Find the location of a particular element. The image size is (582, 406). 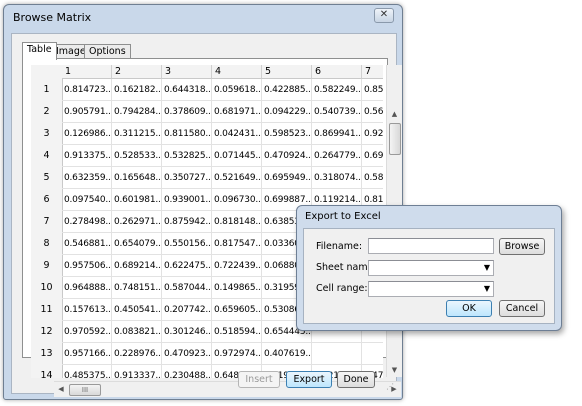

horizontal-scroll-thumb: III is located at coordinates (85, 390).